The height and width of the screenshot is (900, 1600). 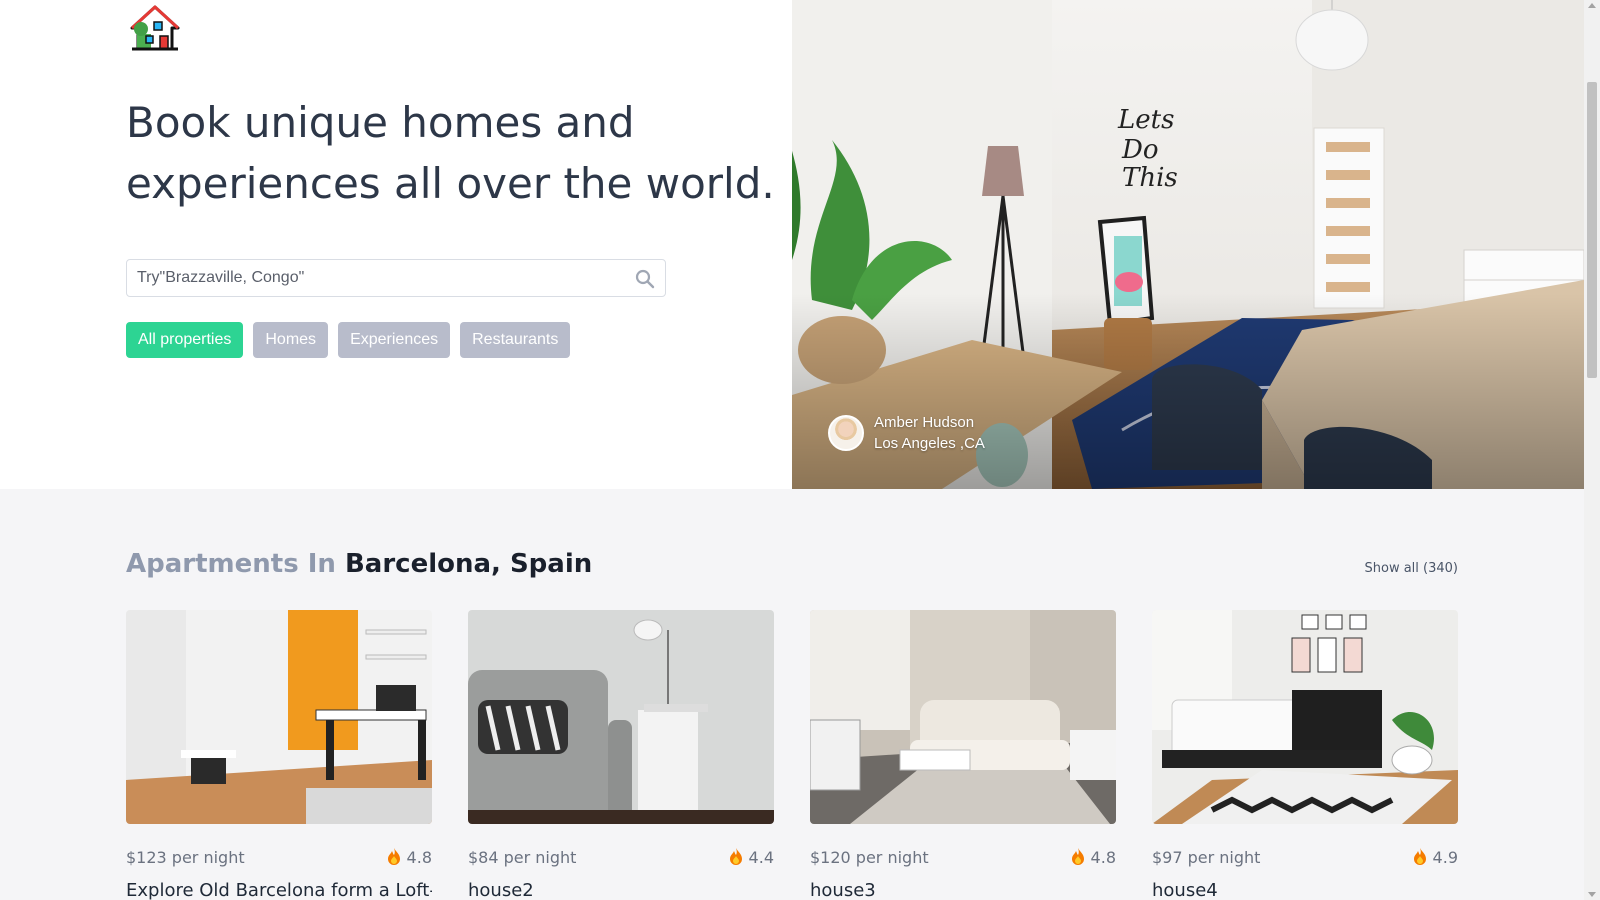 I want to click on listing-rating: 4.9, so click(x=1435, y=857).